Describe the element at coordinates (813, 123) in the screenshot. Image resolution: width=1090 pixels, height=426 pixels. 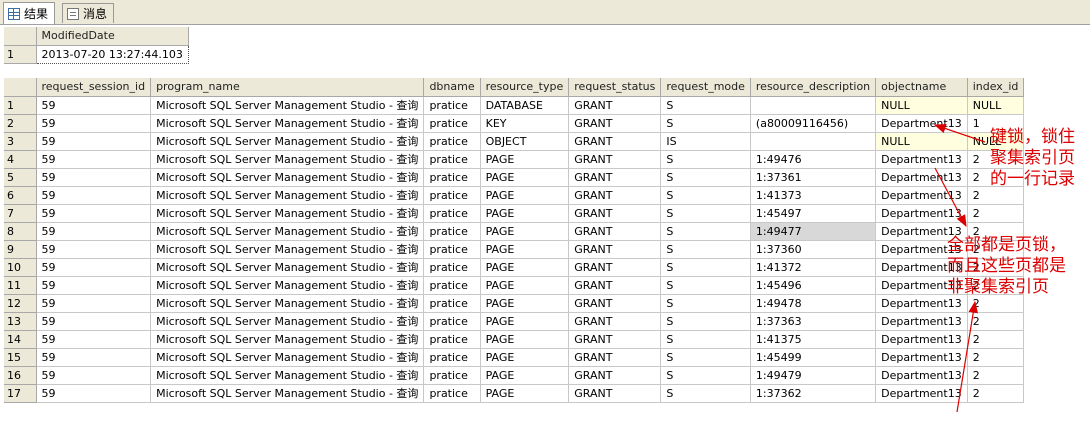
I see `table-cell: (a80009116456)` at that location.